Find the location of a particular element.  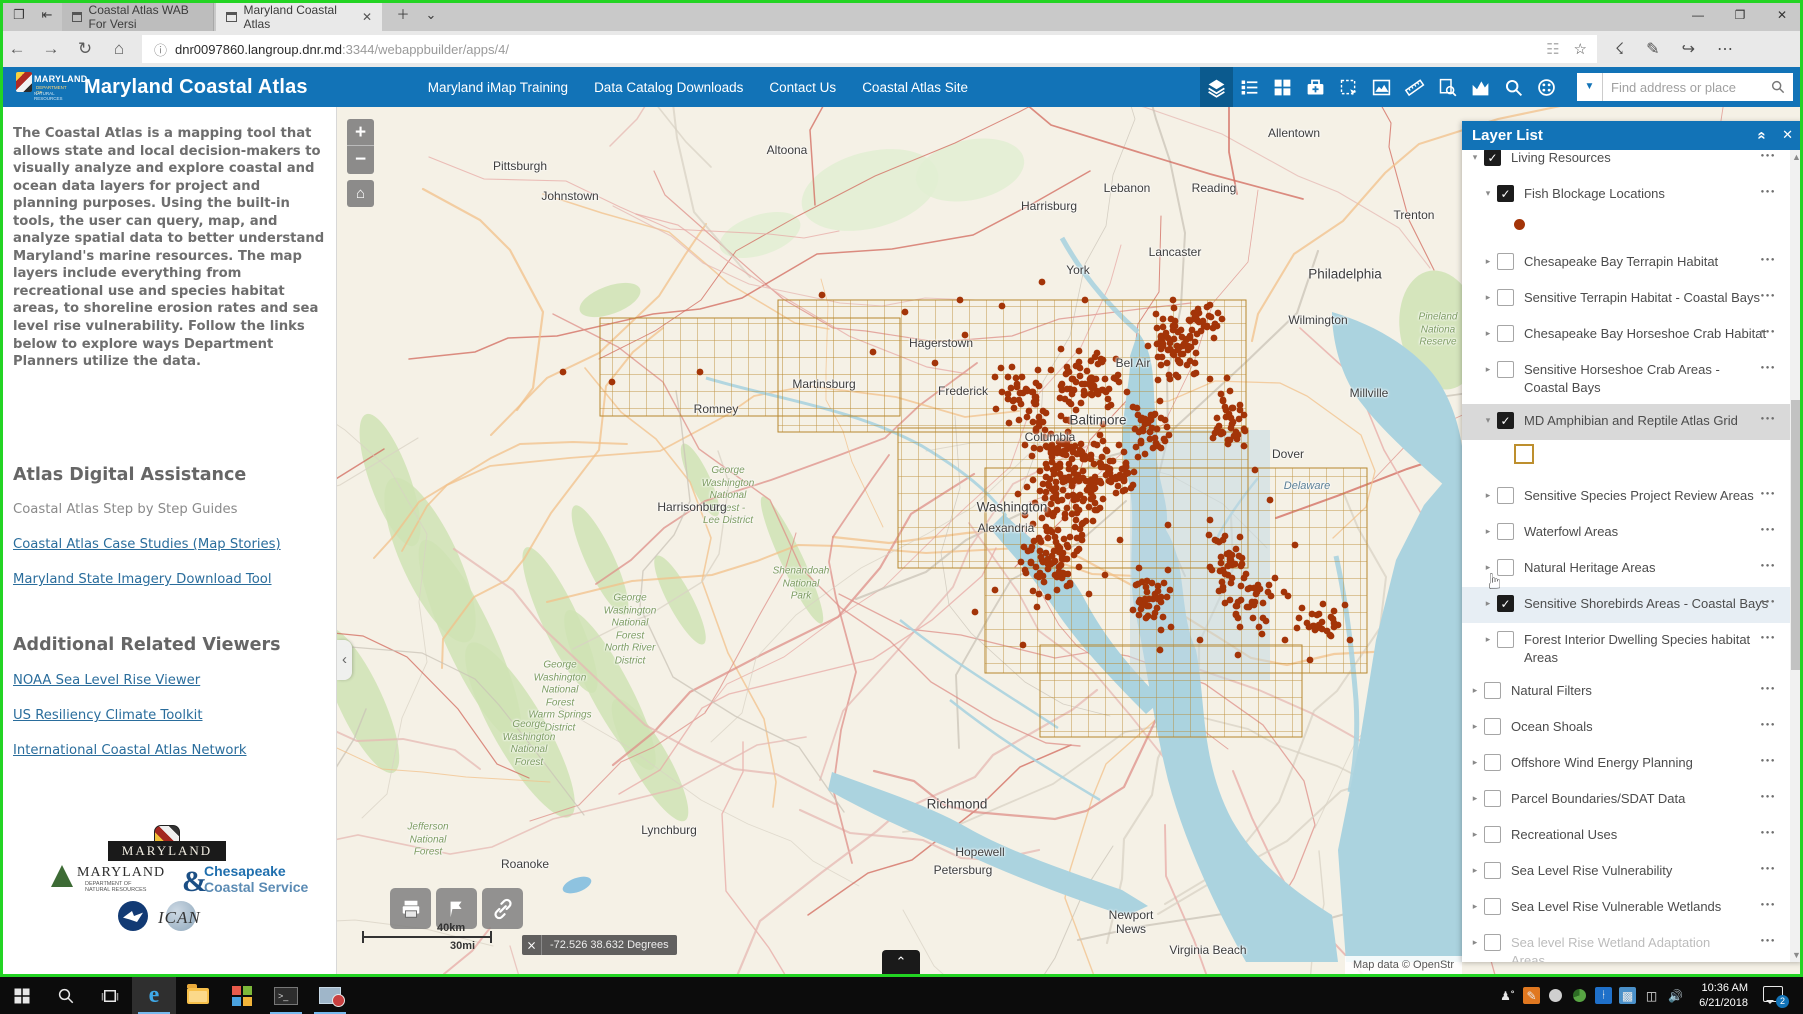

window-minimize-button: ― is located at coordinates (1698, 15).